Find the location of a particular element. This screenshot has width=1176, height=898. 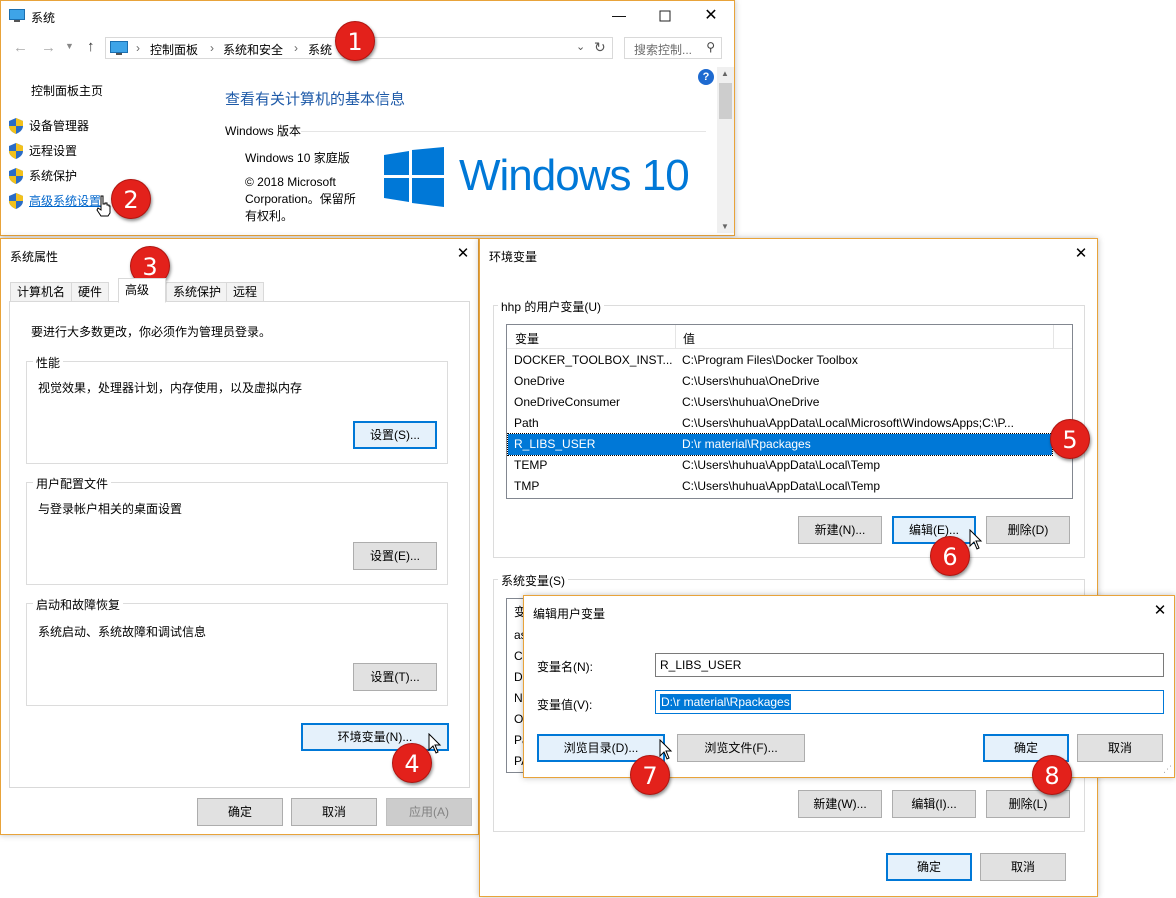

help-icon: ? is located at coordinates (706, 77).